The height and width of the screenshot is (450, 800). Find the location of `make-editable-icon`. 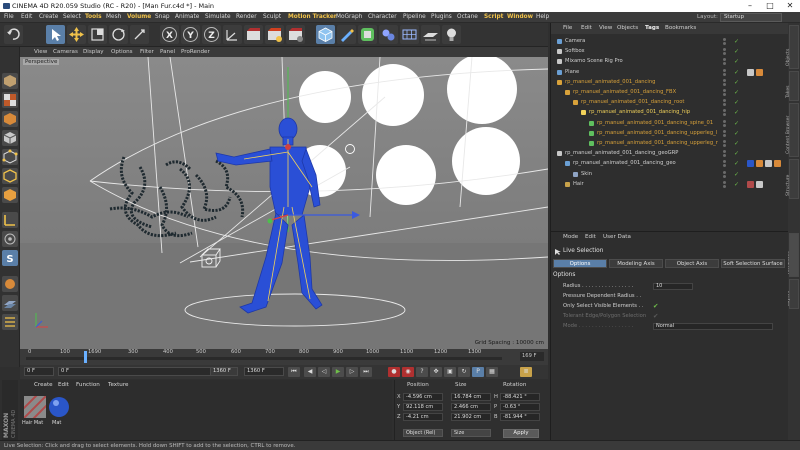

make-editable-icon is located at coordinates (10, 81).